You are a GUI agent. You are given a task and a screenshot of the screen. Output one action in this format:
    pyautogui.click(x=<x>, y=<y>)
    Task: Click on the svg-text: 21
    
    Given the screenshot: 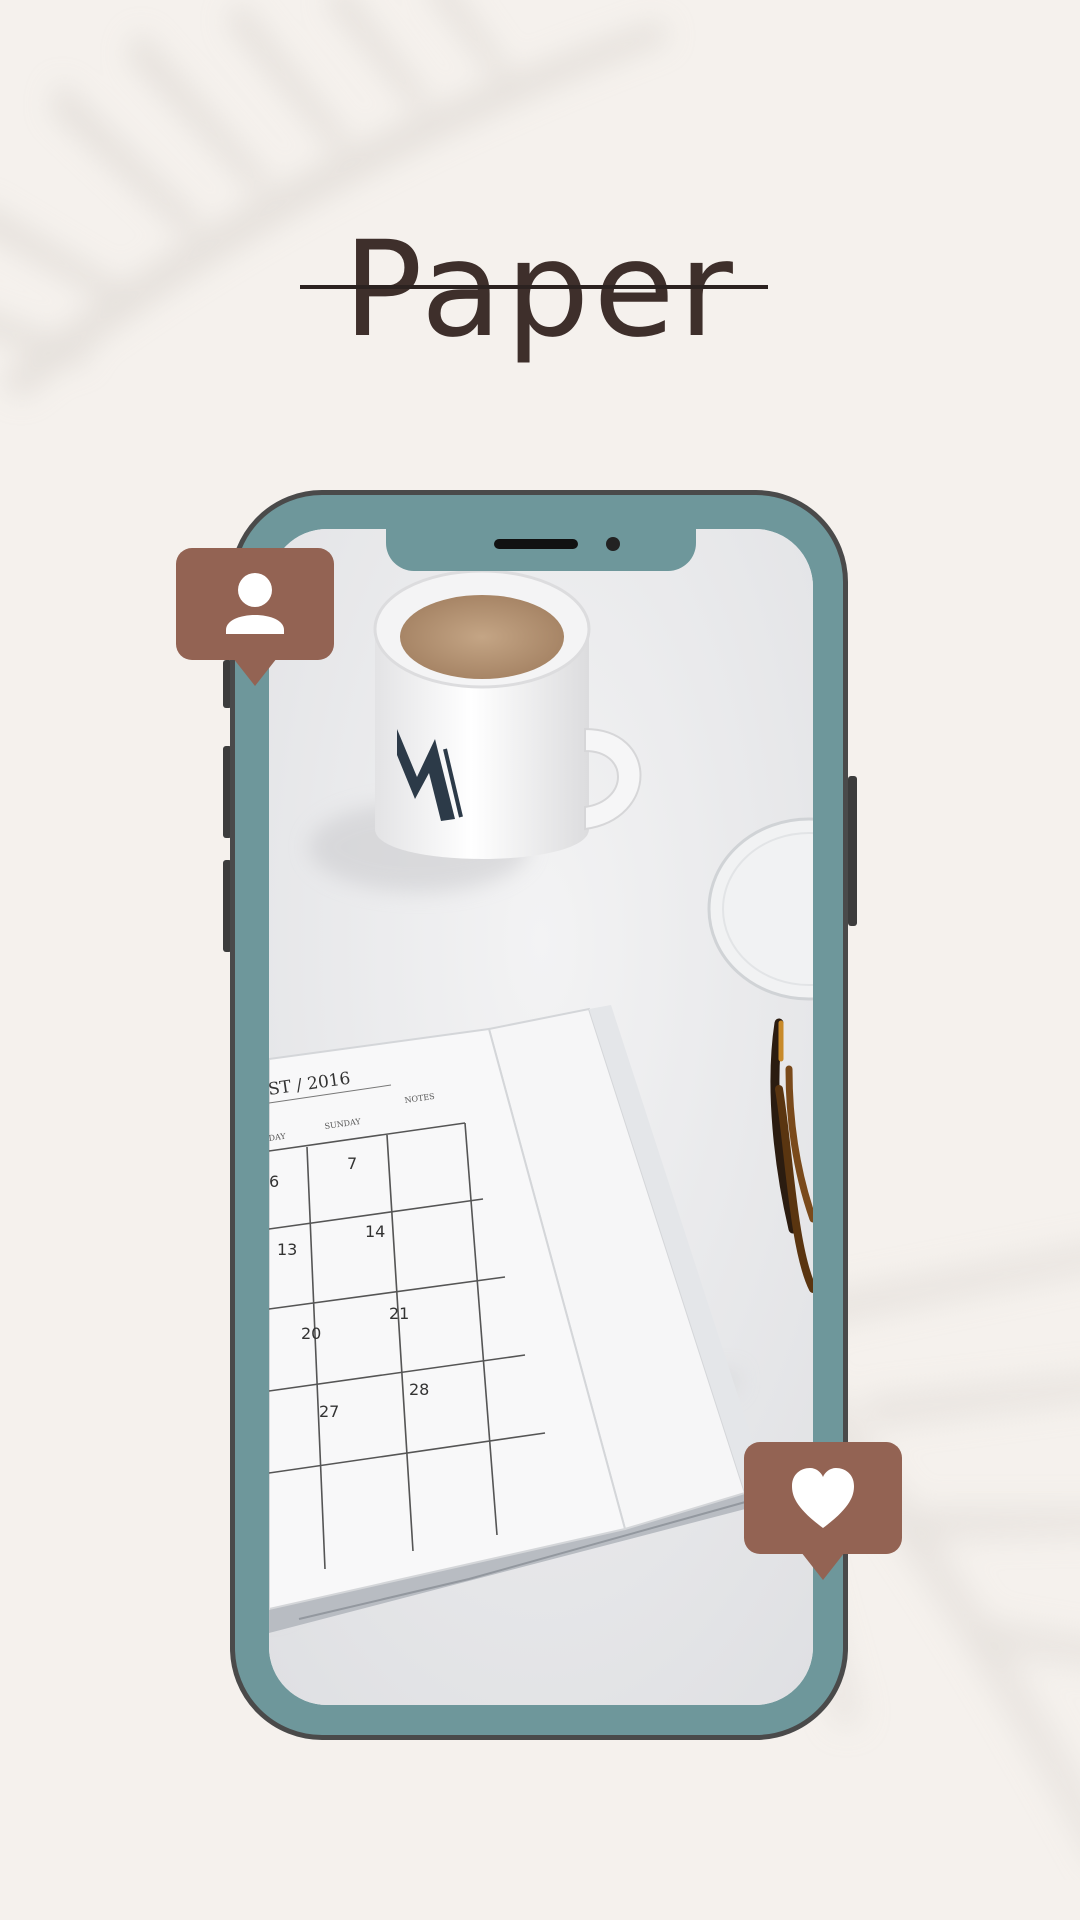 What is the action you would take?
    pyautogui.click(x=399, y=1313)
    